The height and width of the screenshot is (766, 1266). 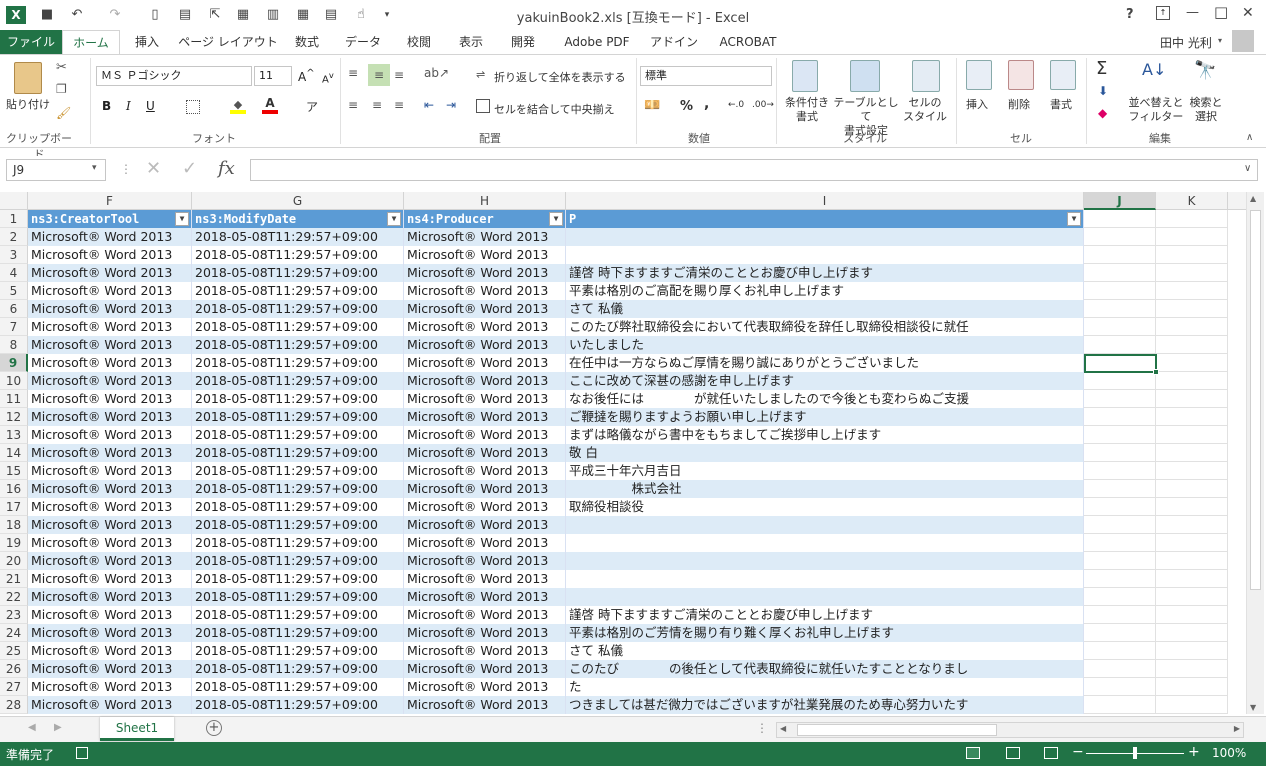 I want to click on col-header-j: J, so click(x=1120, y=201).